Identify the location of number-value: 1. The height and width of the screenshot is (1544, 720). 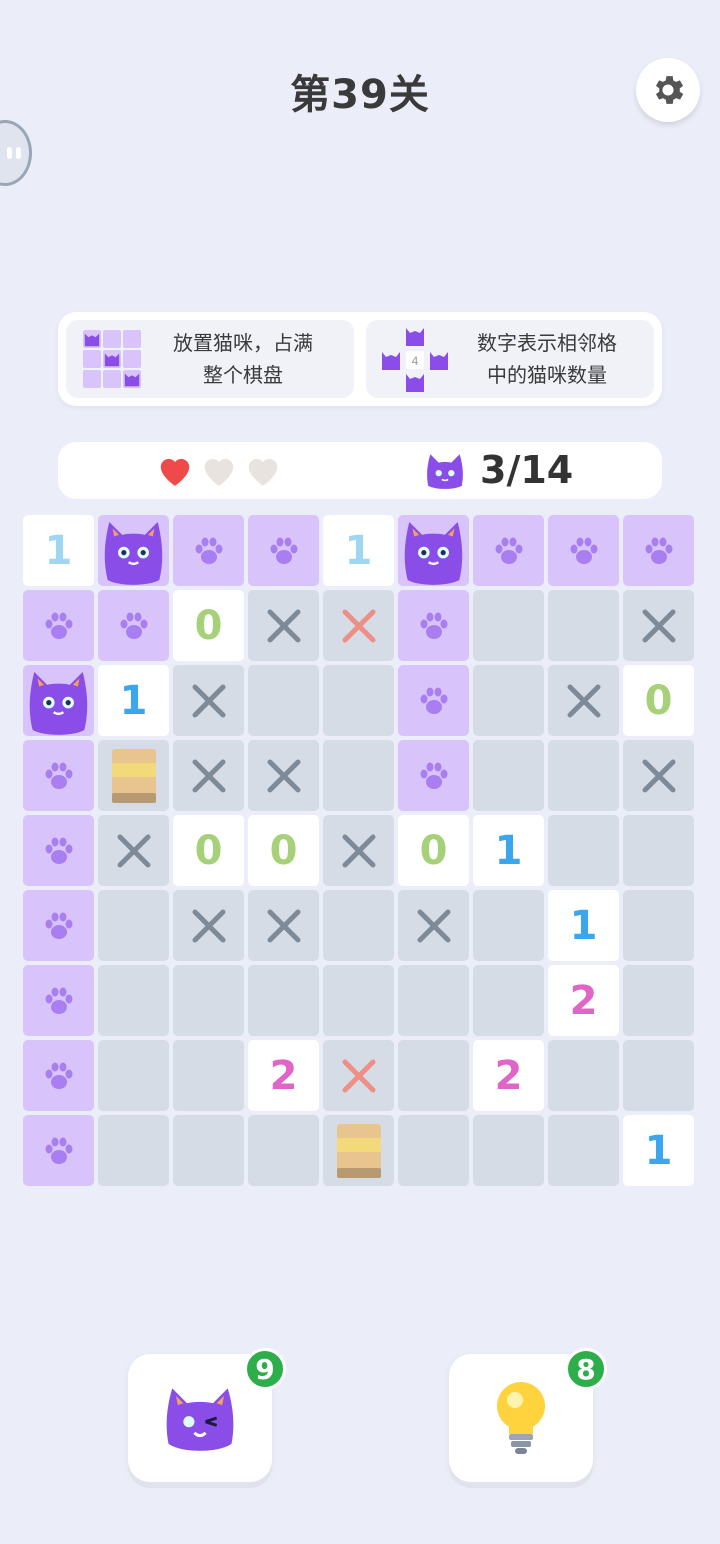
(658, 1150).